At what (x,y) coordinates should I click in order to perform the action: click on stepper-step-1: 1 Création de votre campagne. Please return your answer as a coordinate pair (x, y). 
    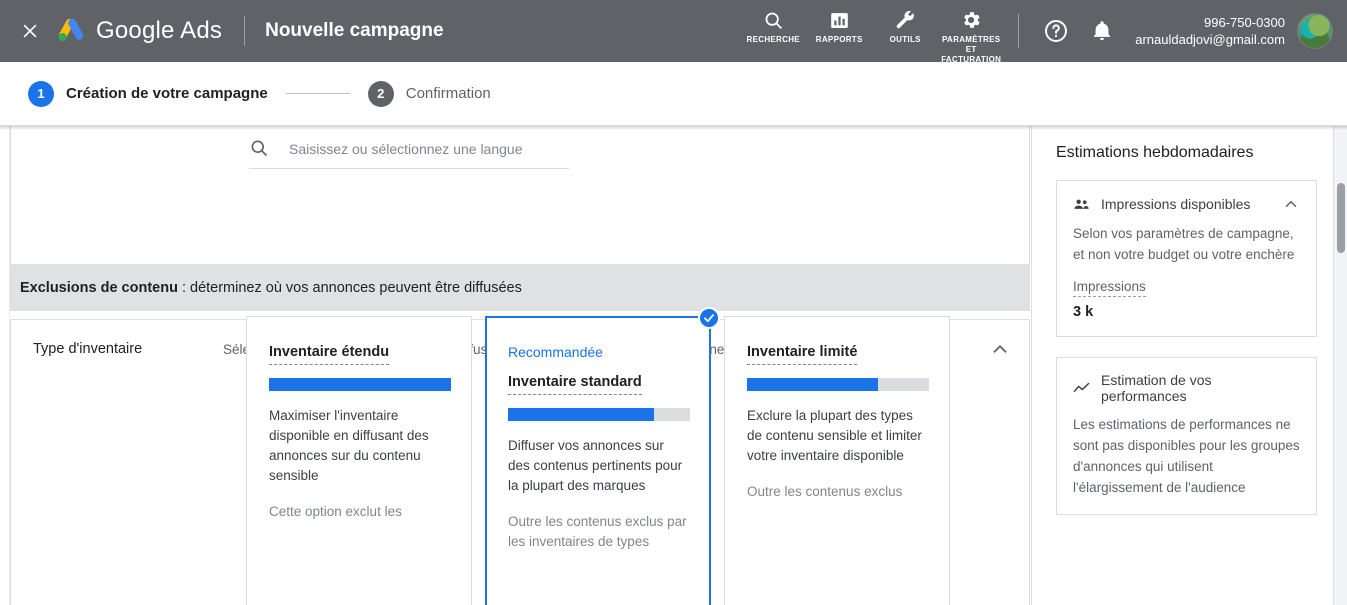
    Looking at the image, I should click on (148, 93).